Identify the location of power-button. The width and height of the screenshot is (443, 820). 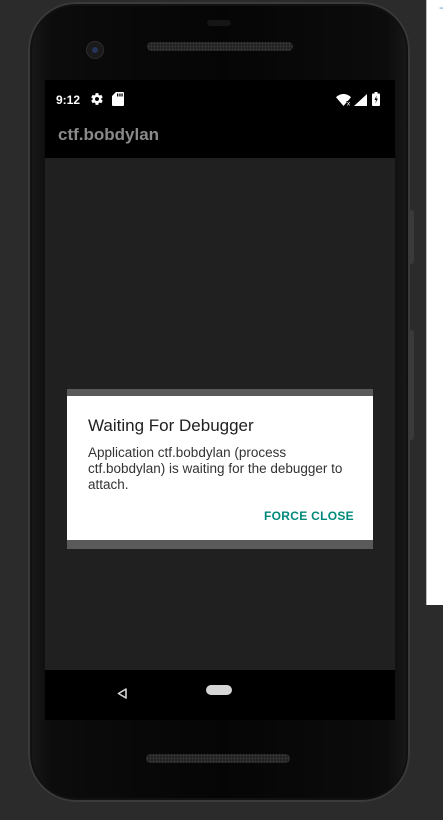
(411, 237).